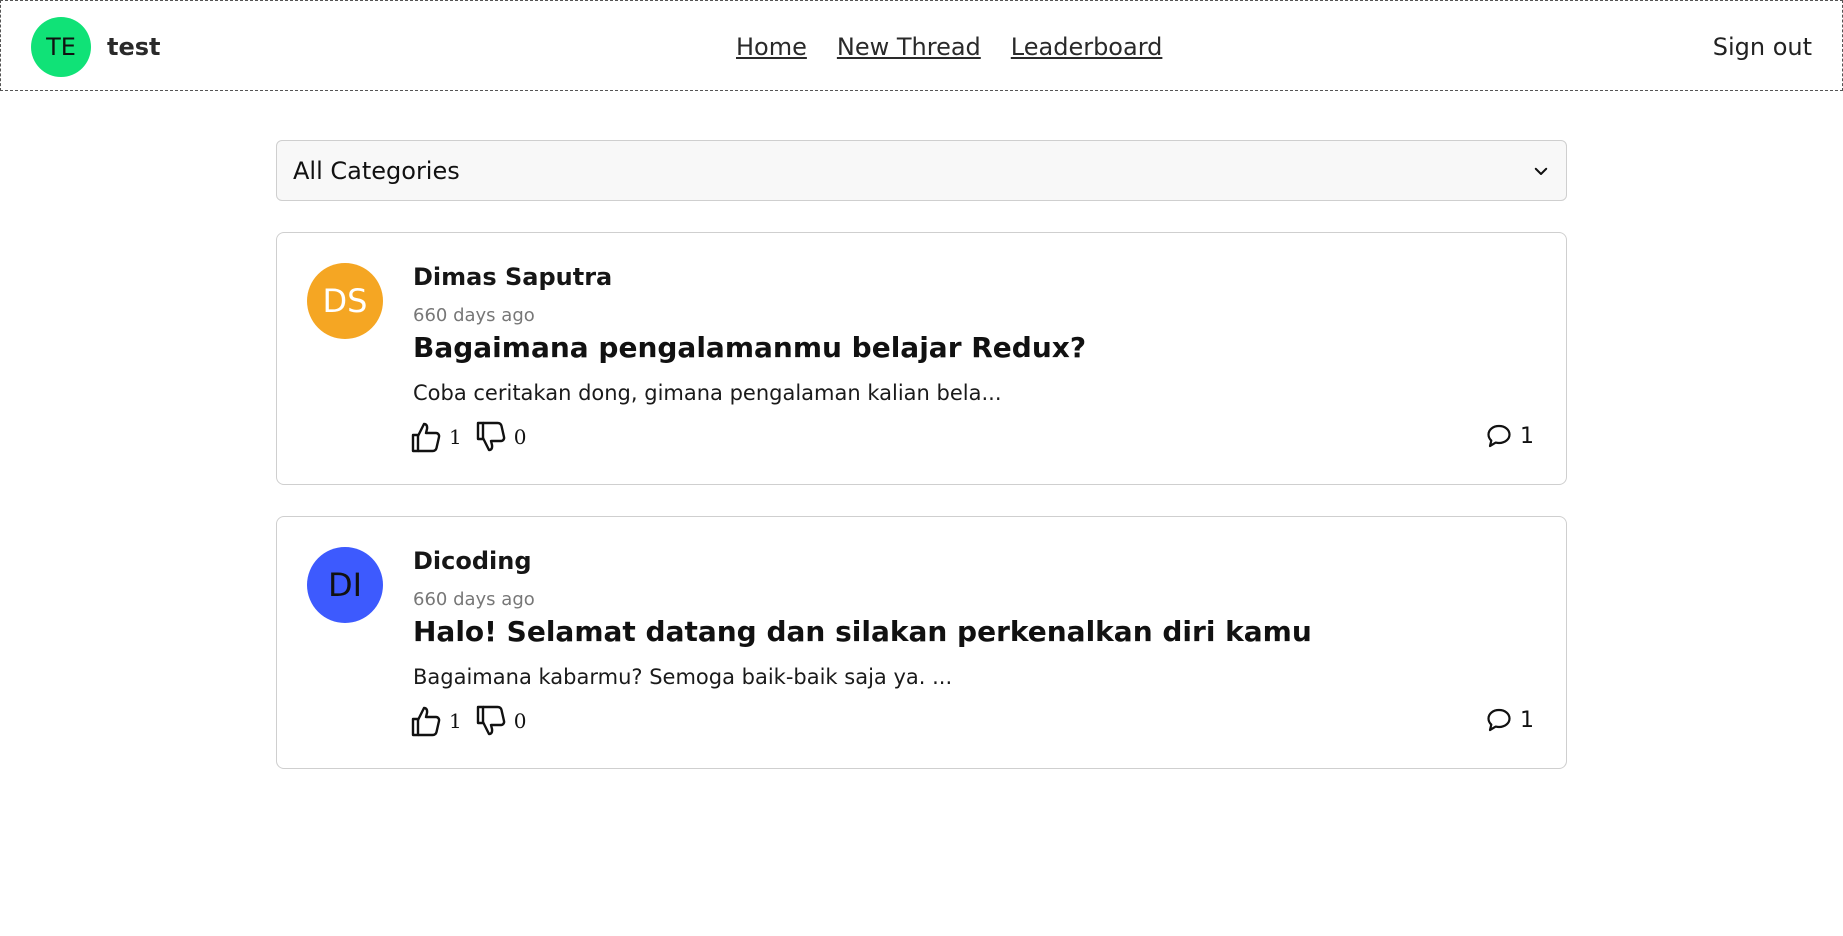 The height and width of the screenshot is (936, 1843). I want to click on main-nav: Home New Thread Leaderboard, so click(949, 46).